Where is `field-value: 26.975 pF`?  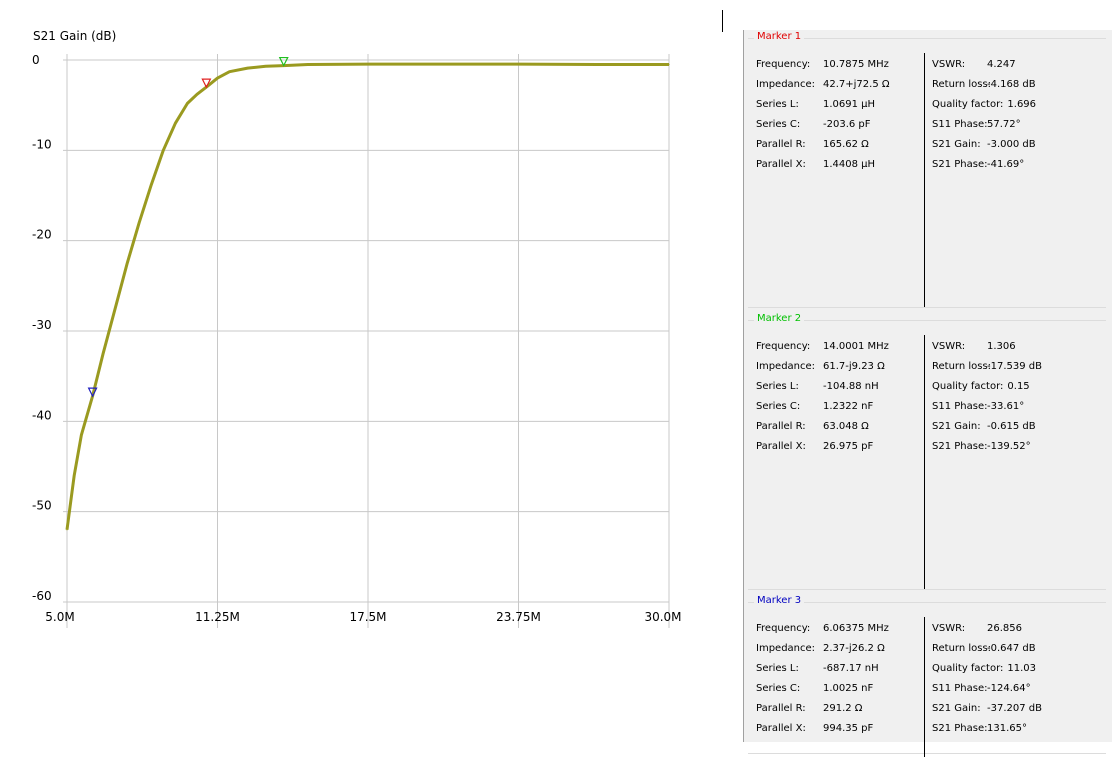
field-value: 26.975 pF is located at coordinates (848, 446).